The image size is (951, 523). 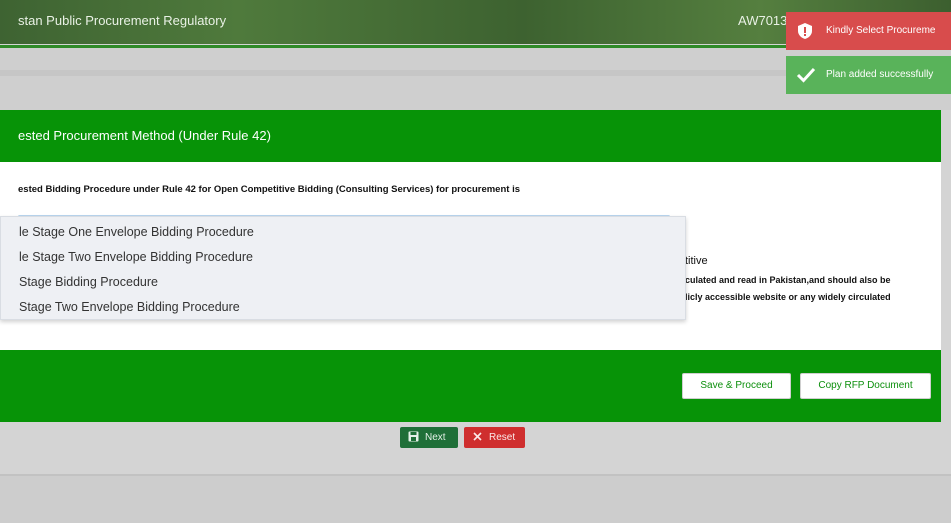 What do you see at coordinates (136, 257) in the screenshot?
I see `dropdown-option: le Stage Two Envelope Bidding Procedure` at bounding box center [136, 257].